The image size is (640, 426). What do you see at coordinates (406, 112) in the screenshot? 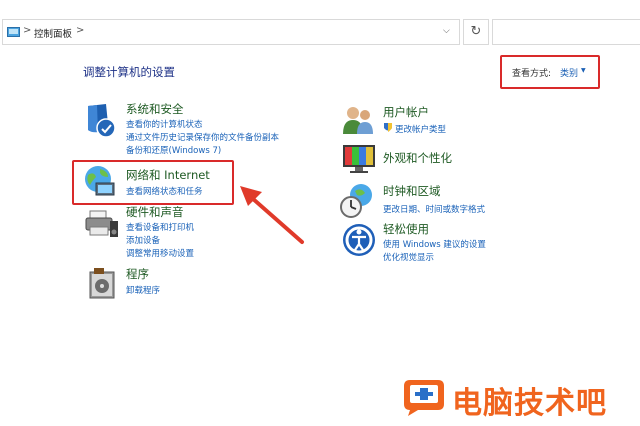
I see `category-user-accounts: 用户帐户` at bounding box center [406, 112].